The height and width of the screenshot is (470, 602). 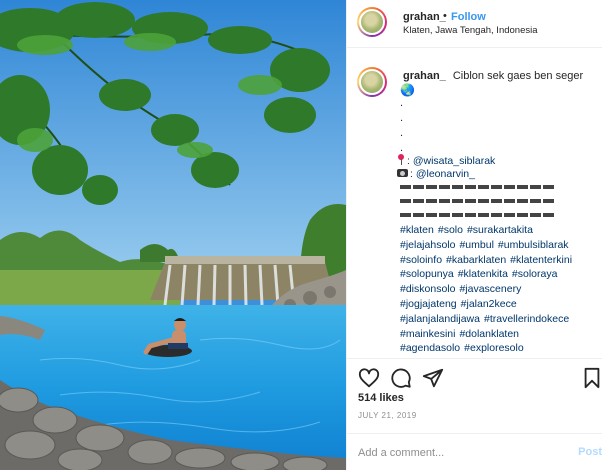 I want to click on location-link: Klaten, Jawa Tengah, Indonesia, so click(x=470, y=30).